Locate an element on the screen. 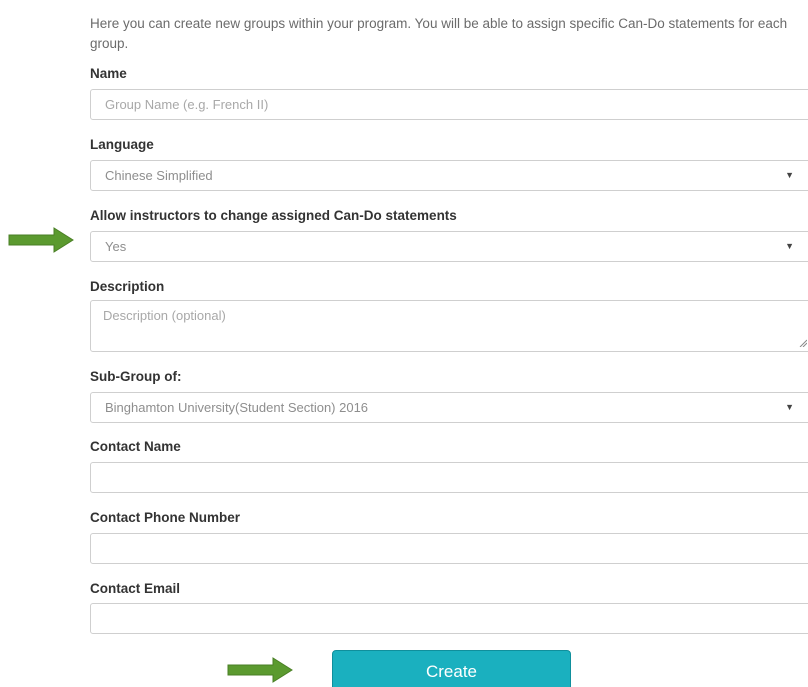  allow-change-select-value: Yes is located at coordinates (116, 246).